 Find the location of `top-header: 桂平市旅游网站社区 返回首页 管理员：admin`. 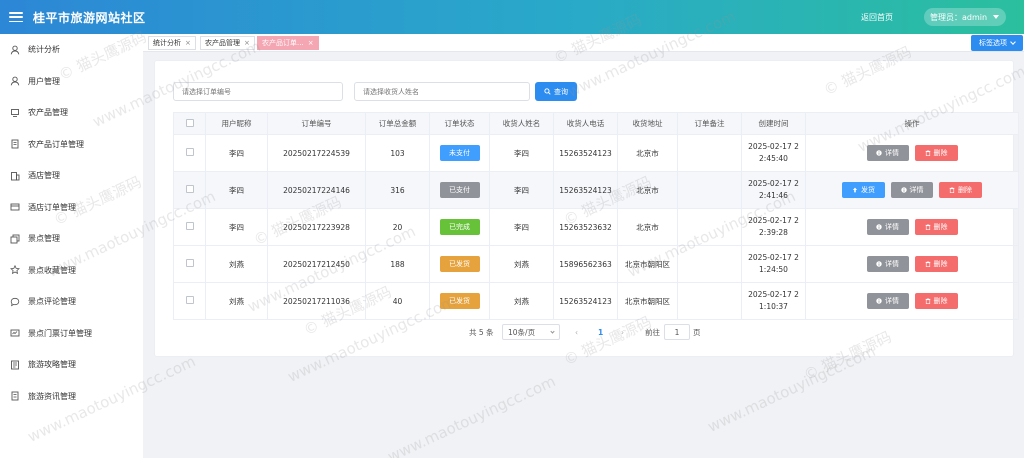

top-header: 桂平市旅游网站社区 返回首页 管理员：admin is located at coordinates (512, 17).